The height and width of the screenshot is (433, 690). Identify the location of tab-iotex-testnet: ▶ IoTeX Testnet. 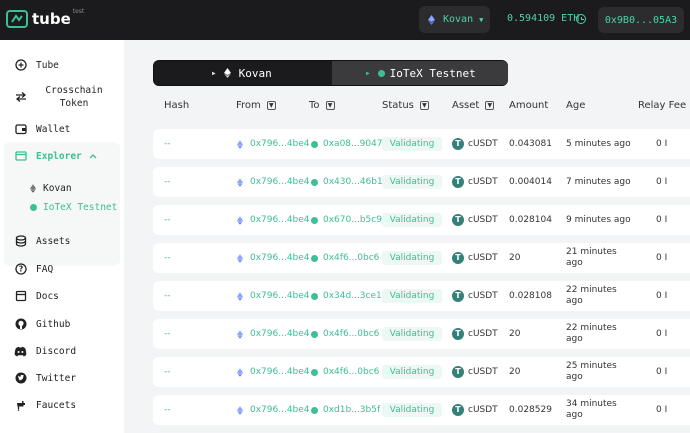
(420, 73).